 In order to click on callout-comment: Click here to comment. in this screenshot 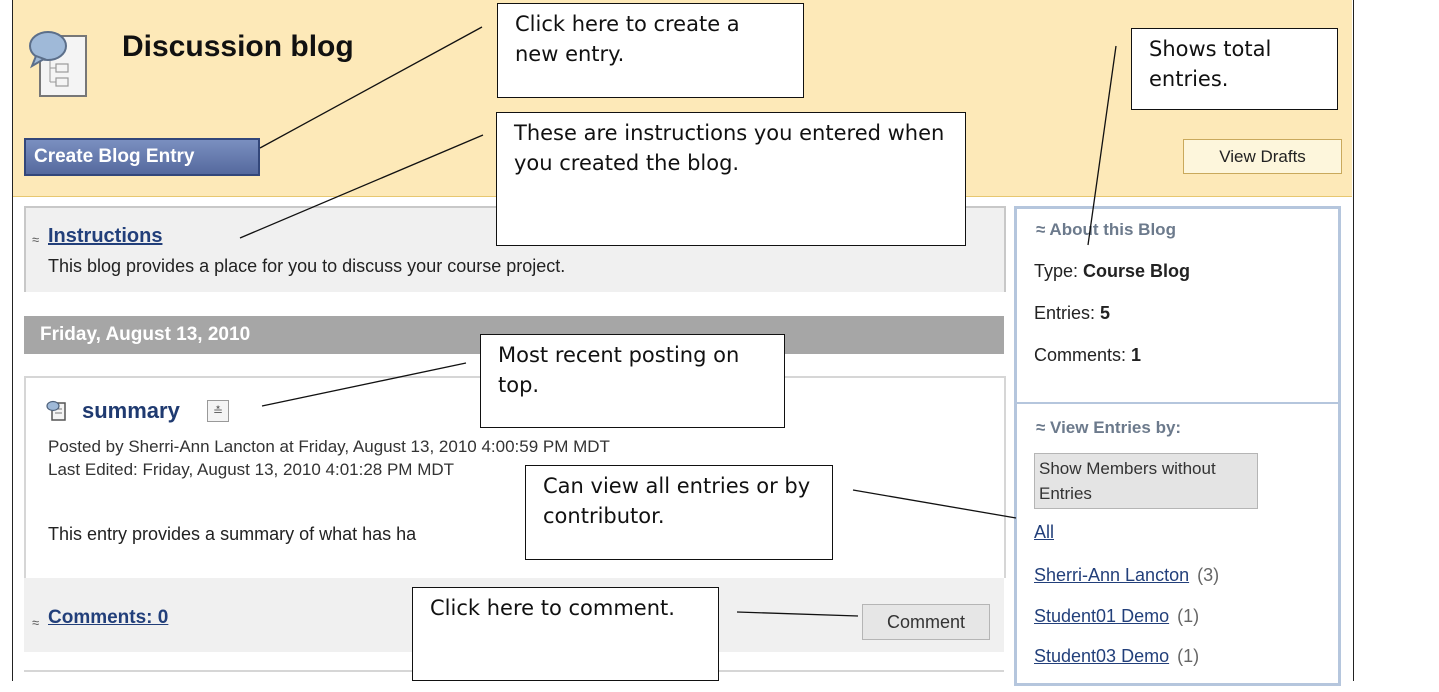, I will do `click(565, 634)`.